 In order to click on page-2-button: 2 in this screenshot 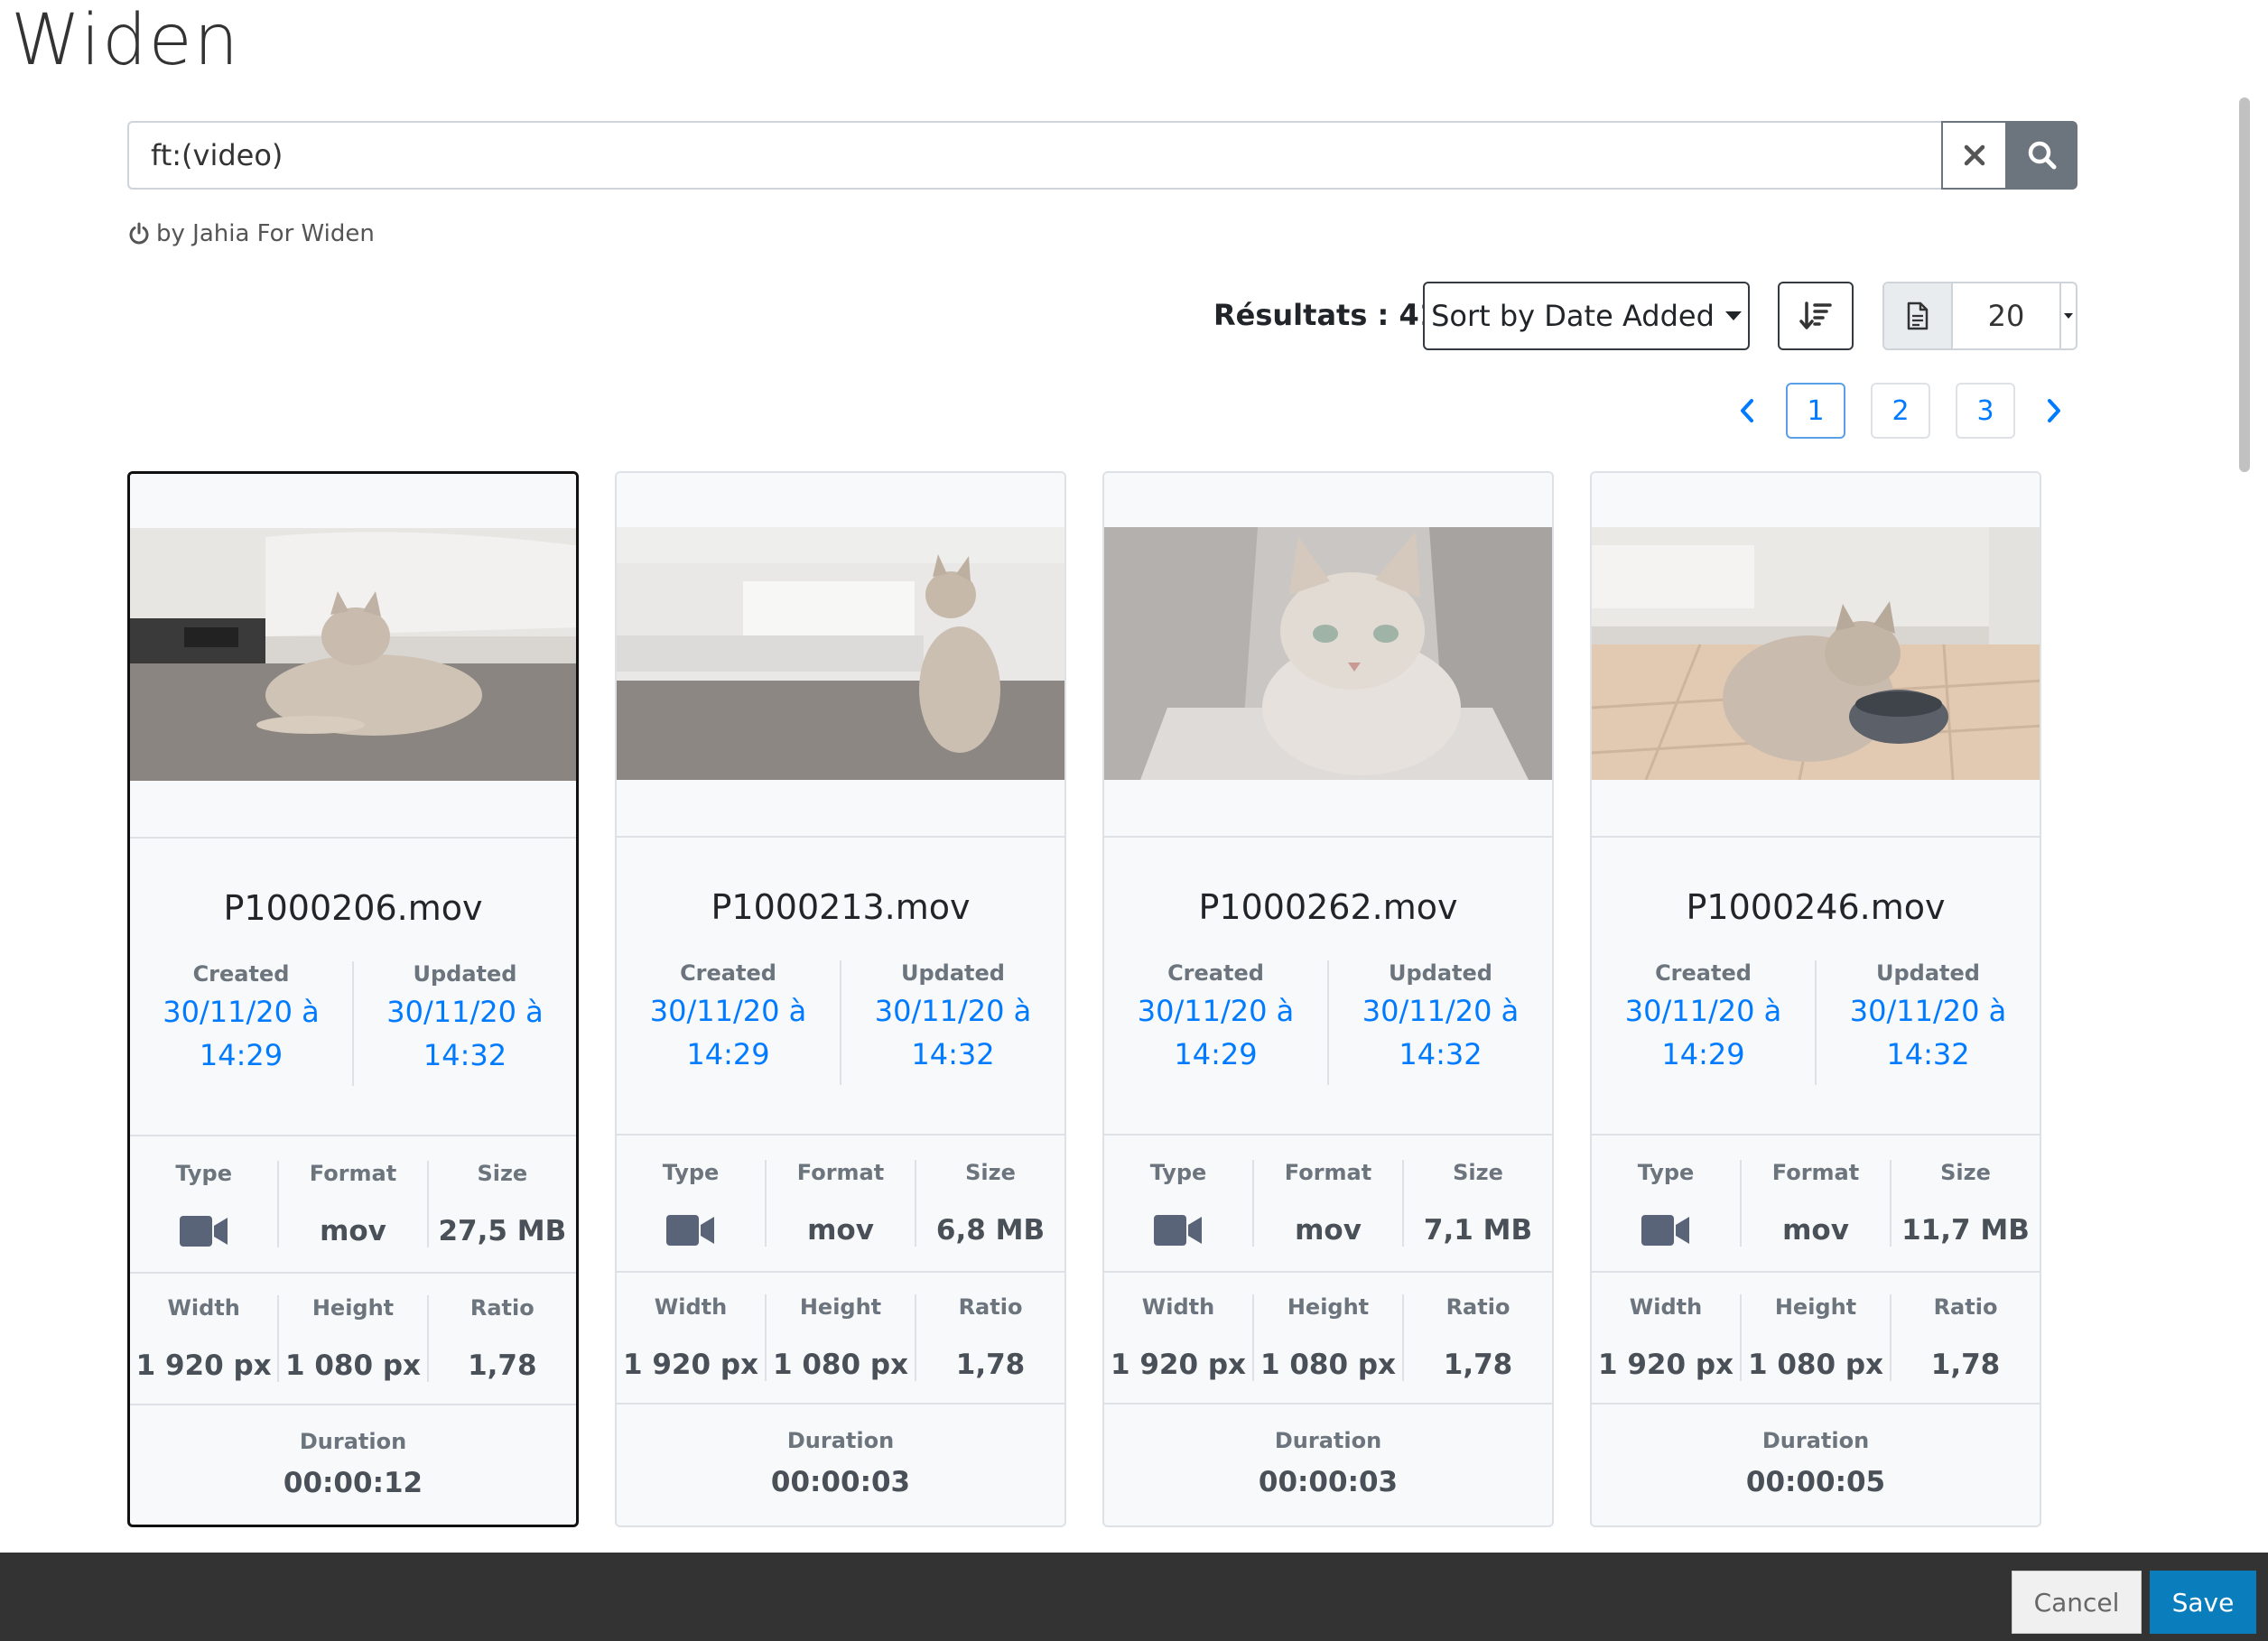, I will do `click(1900, 411)`.